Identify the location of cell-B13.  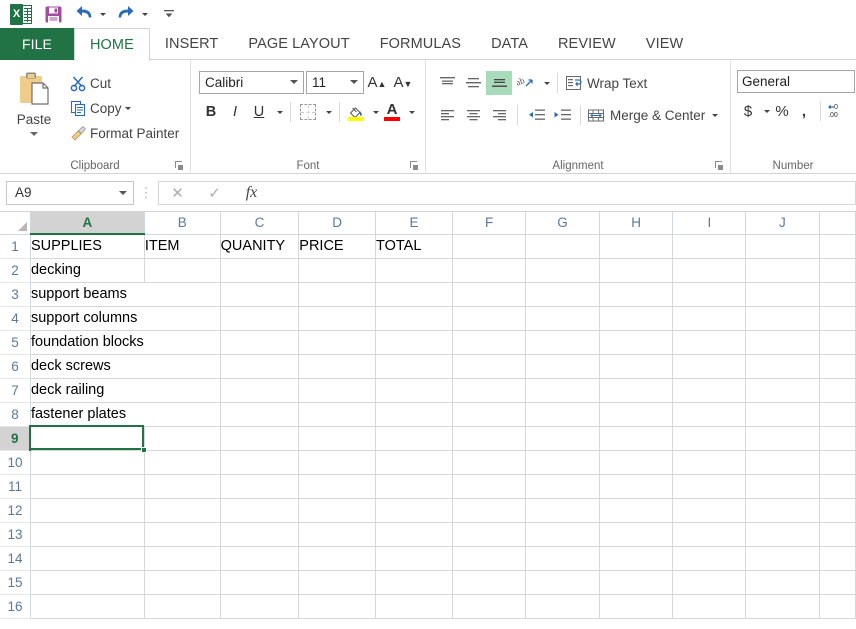
(182, 534).